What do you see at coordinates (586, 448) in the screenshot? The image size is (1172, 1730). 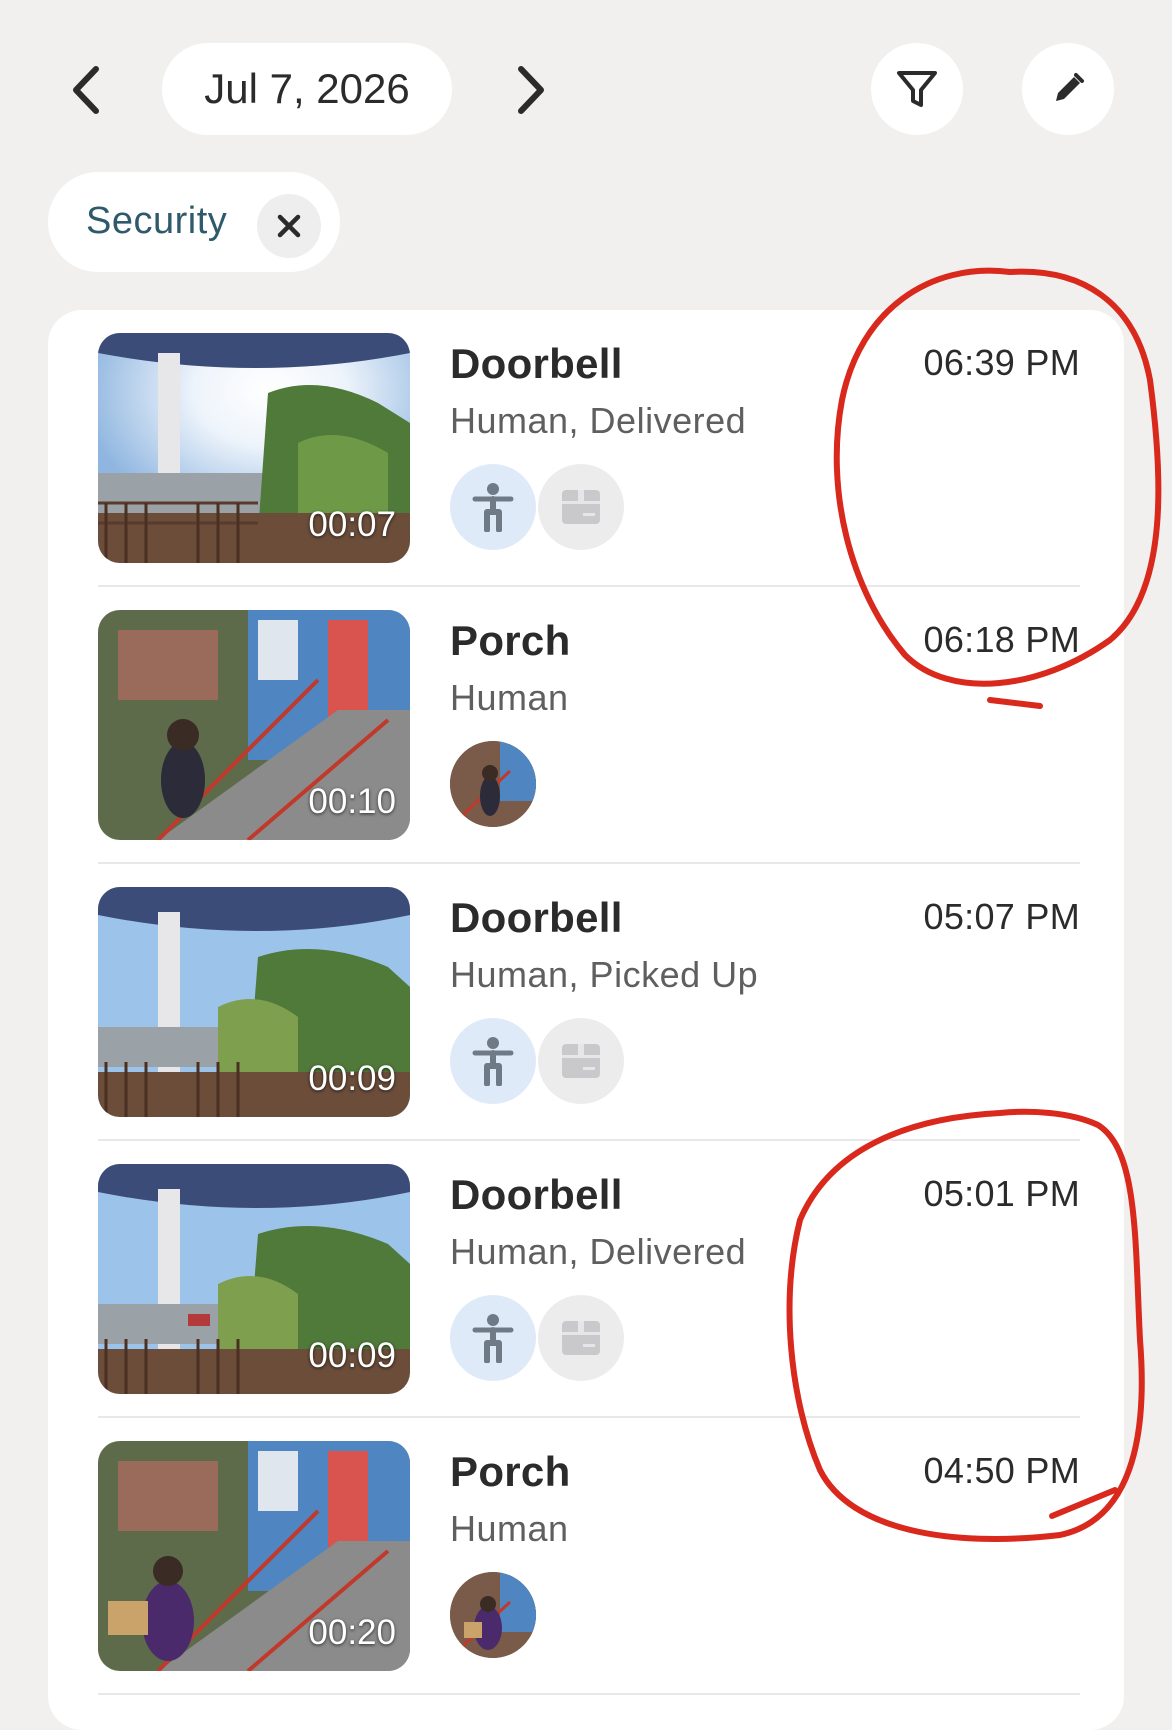 I see `event-row: 00:07 Doorbell Human, Delivered 06:39 PM` at bounding box center [586, 448].